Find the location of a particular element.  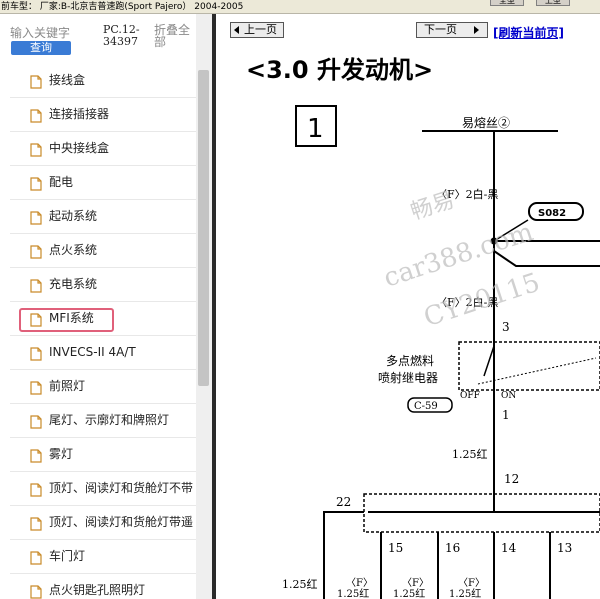

next-page-button: 下一页 is located at coordinates (452, 30).